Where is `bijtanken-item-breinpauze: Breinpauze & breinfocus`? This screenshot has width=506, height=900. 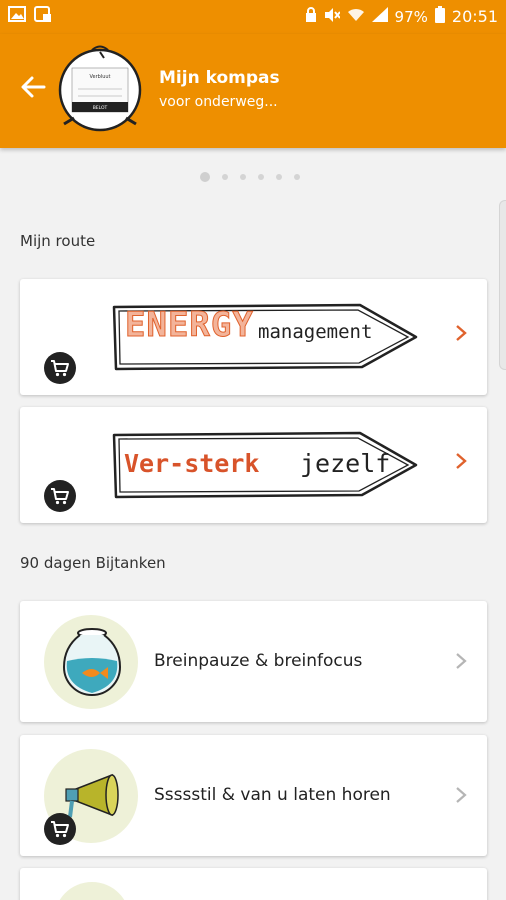
bijtanken-item-breinpauze: Breinpauze & breinfocus is located at coordinates (253, 661).